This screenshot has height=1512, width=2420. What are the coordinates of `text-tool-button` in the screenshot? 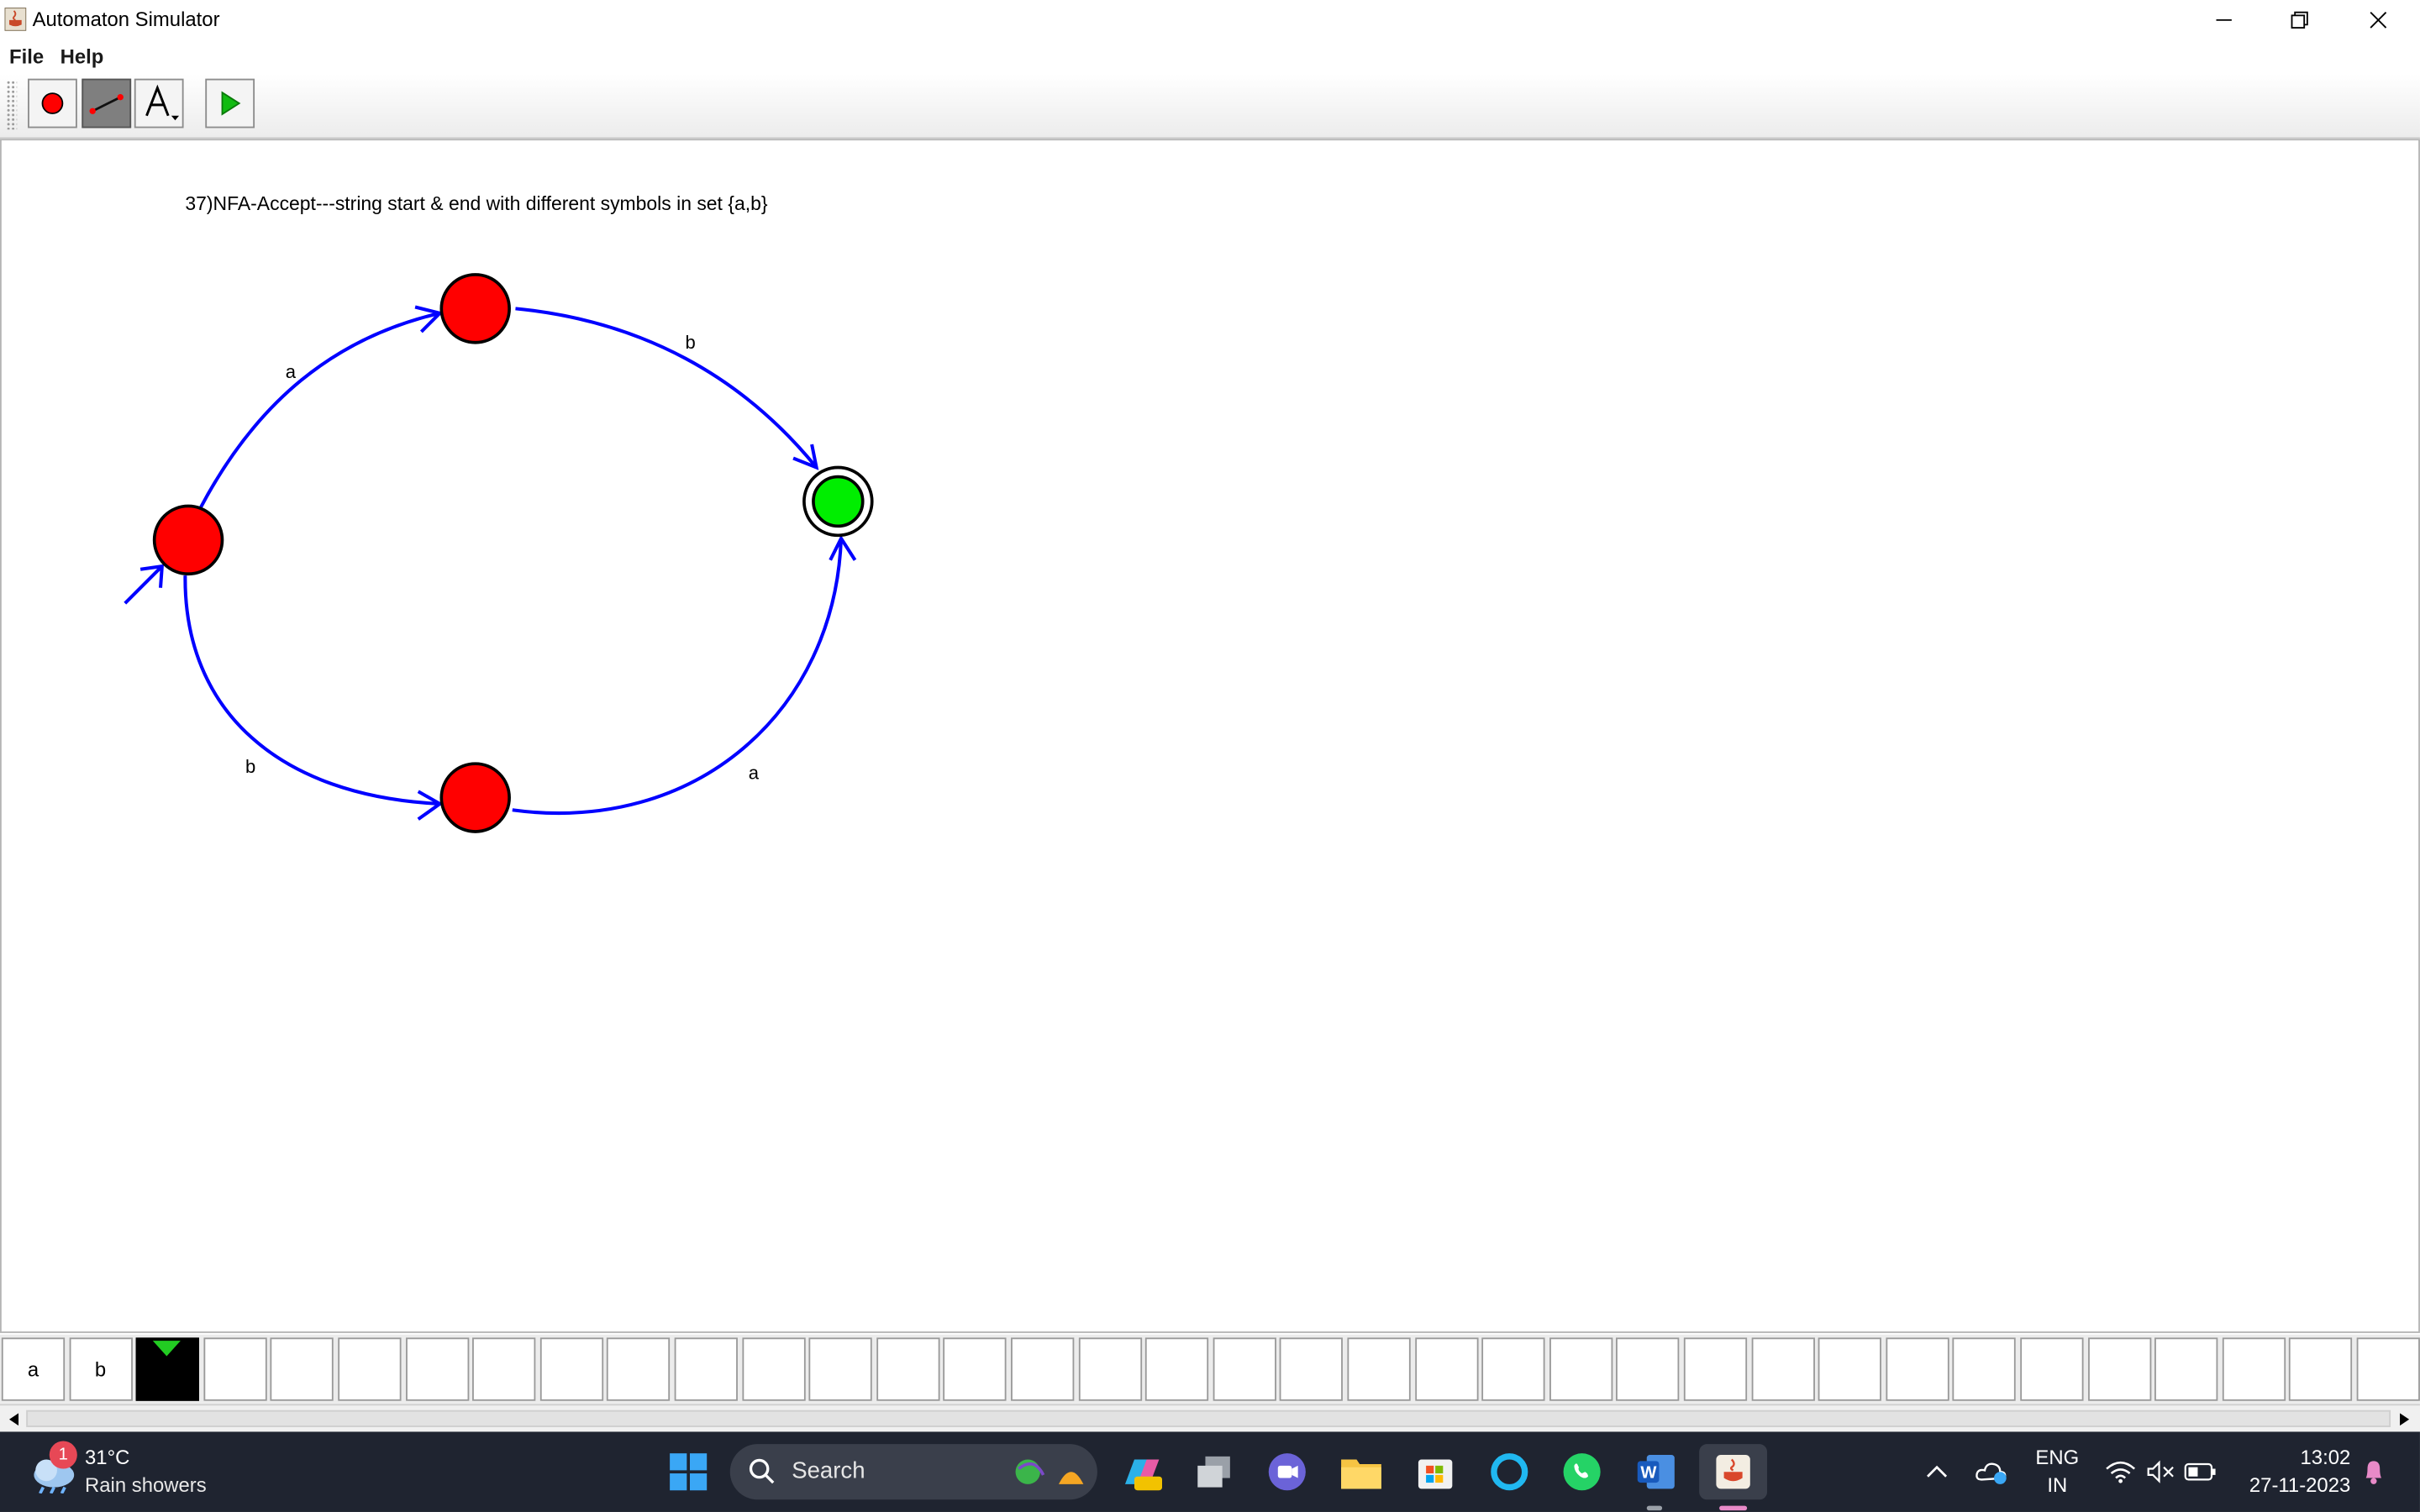 It's located at (159, 103).